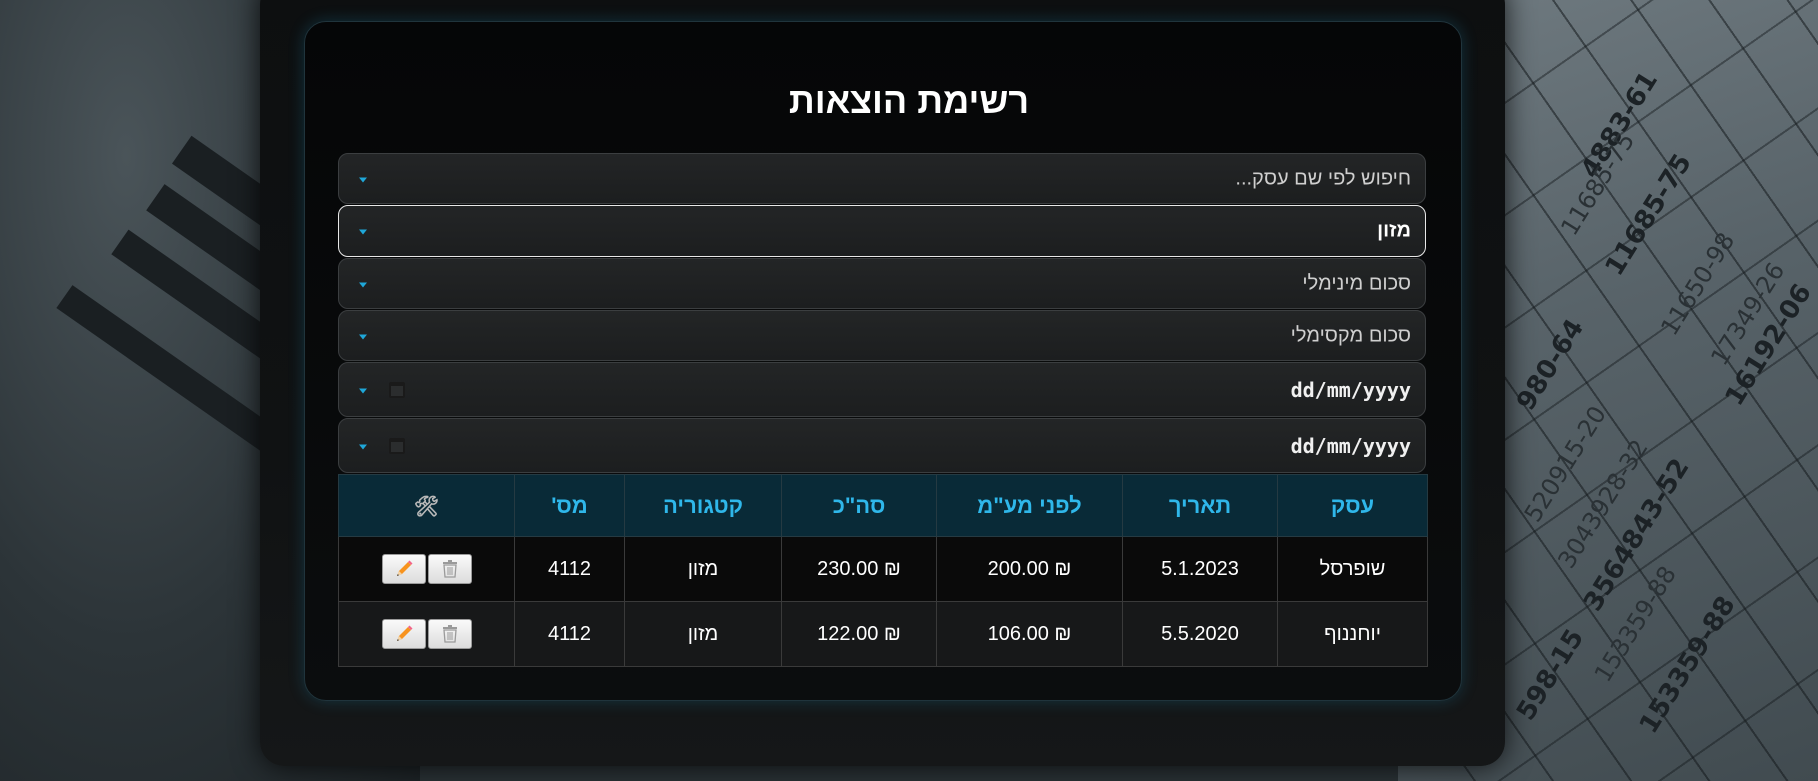 This screenshot has height=781, width=1818. I want to click on header-actions: 🛠, so click(426, 505).